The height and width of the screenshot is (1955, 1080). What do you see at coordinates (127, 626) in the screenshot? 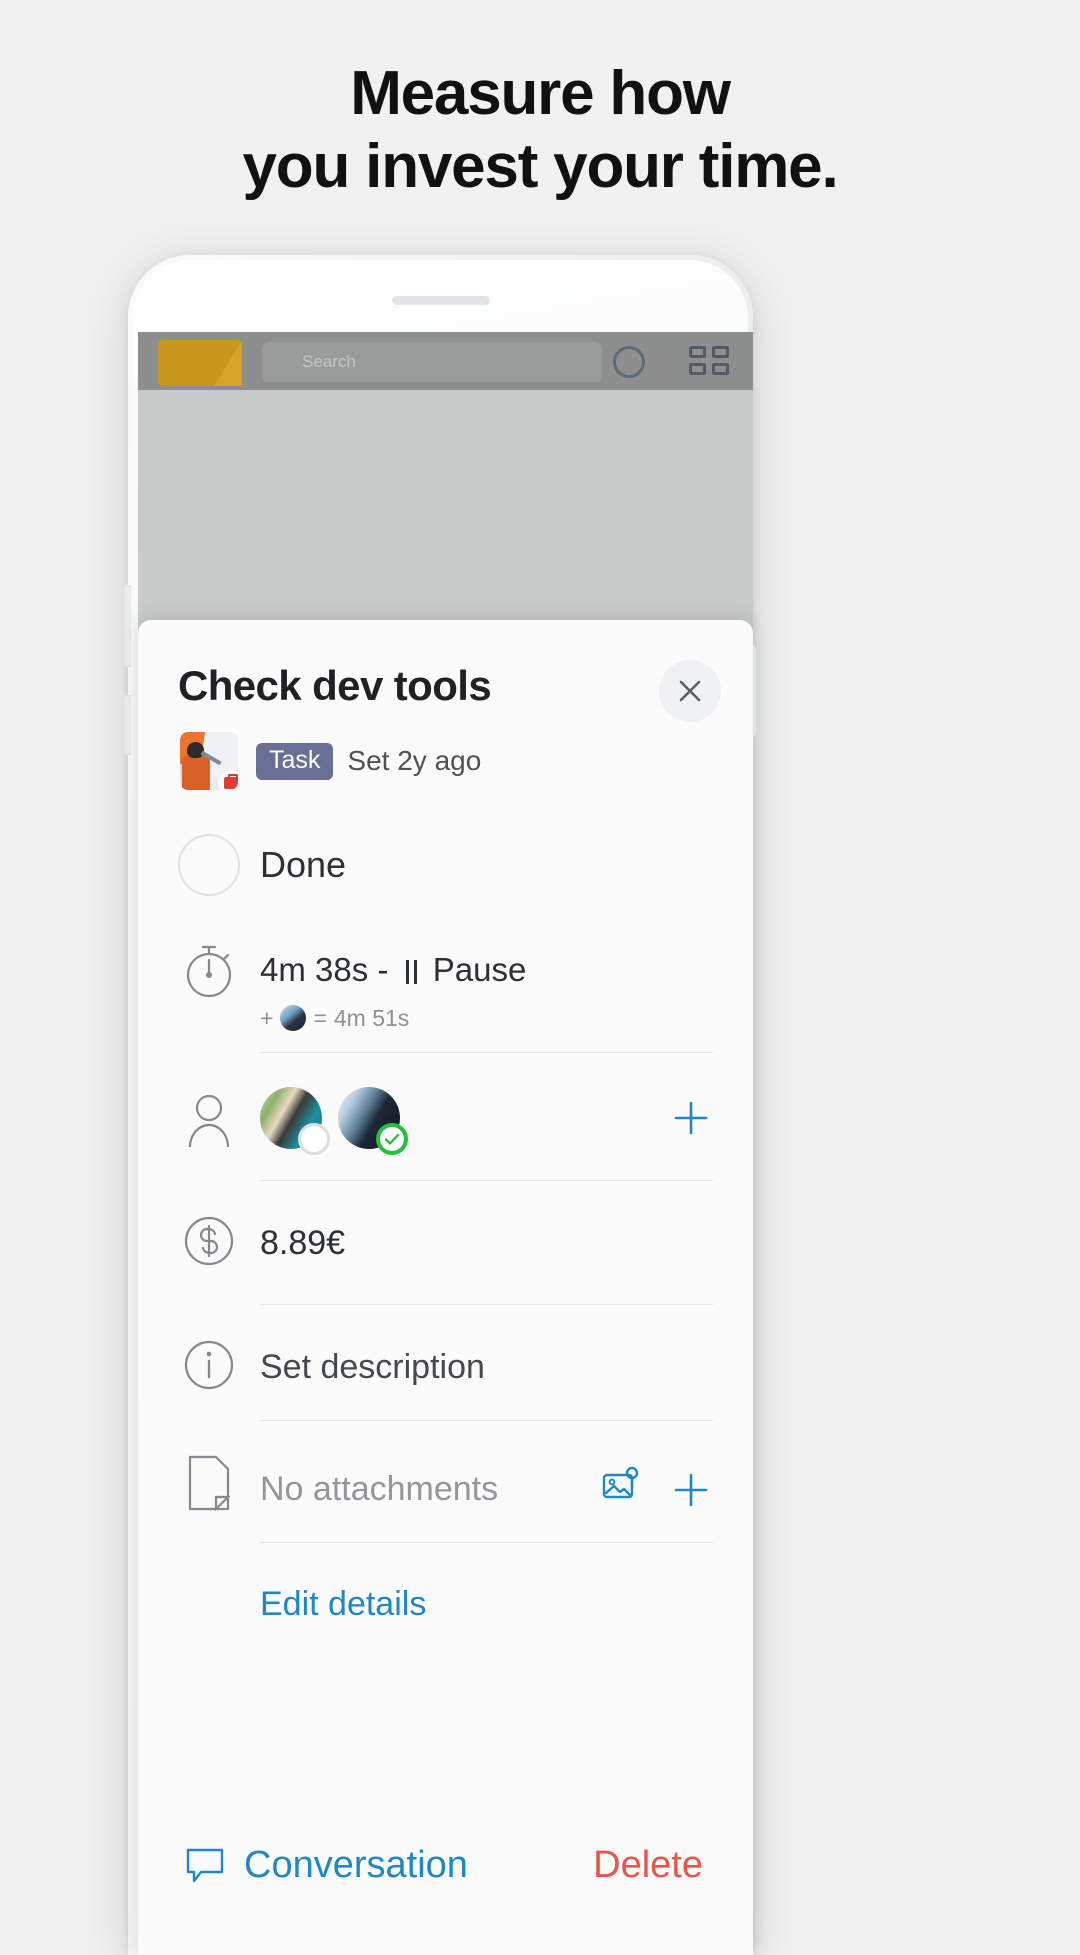
I see `phone-side-button-left-upper` at bounding box center [127, 626].